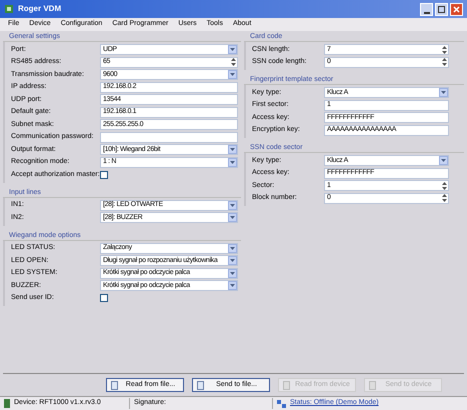  I want to click on close-icon, so click(456, 9).